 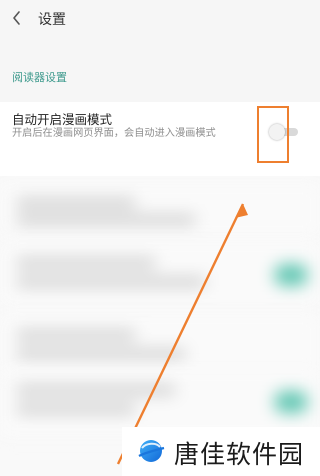 What do you see at coordinates (273, 134) in the screenshot?
I see `annotation-highlight-box` at bounding box center [273, 134].